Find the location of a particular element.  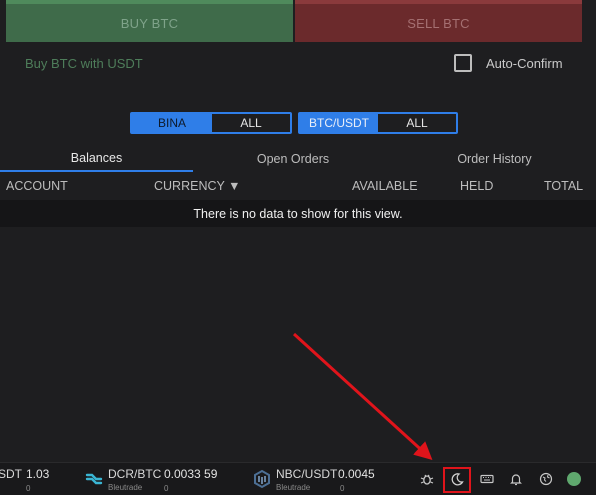

column-held: HELD is located at coordinates (476, 186).